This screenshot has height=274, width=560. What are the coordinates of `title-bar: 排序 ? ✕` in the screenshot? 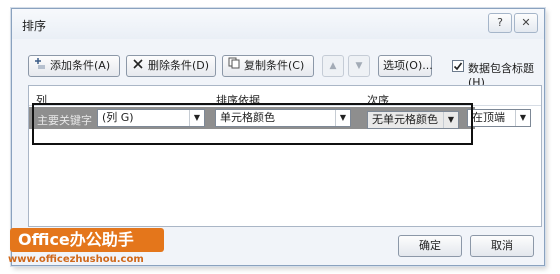 It's located at (278, 24).